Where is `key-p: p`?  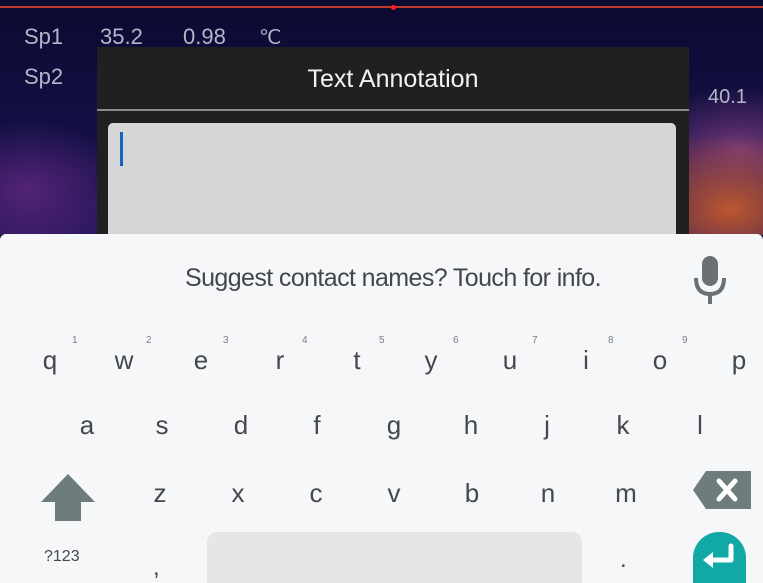 key-p: p is located at coordinates (733, 360).